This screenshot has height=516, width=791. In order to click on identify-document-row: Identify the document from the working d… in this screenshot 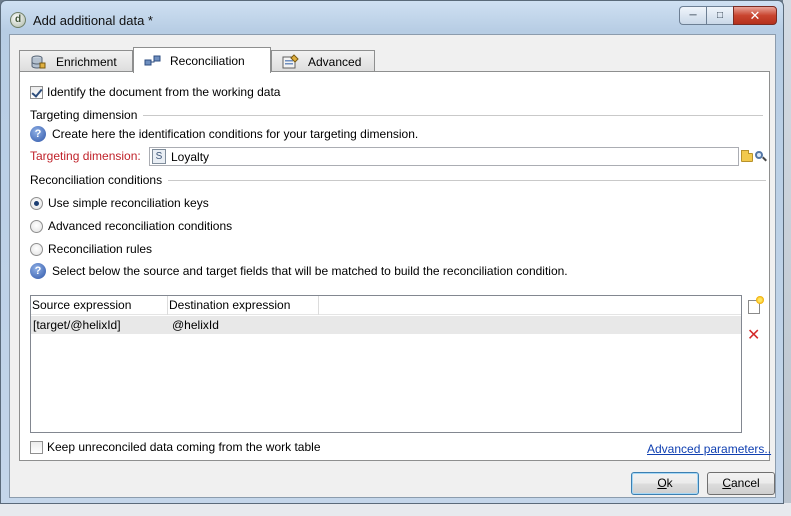, I will do `click(155, 92)`.